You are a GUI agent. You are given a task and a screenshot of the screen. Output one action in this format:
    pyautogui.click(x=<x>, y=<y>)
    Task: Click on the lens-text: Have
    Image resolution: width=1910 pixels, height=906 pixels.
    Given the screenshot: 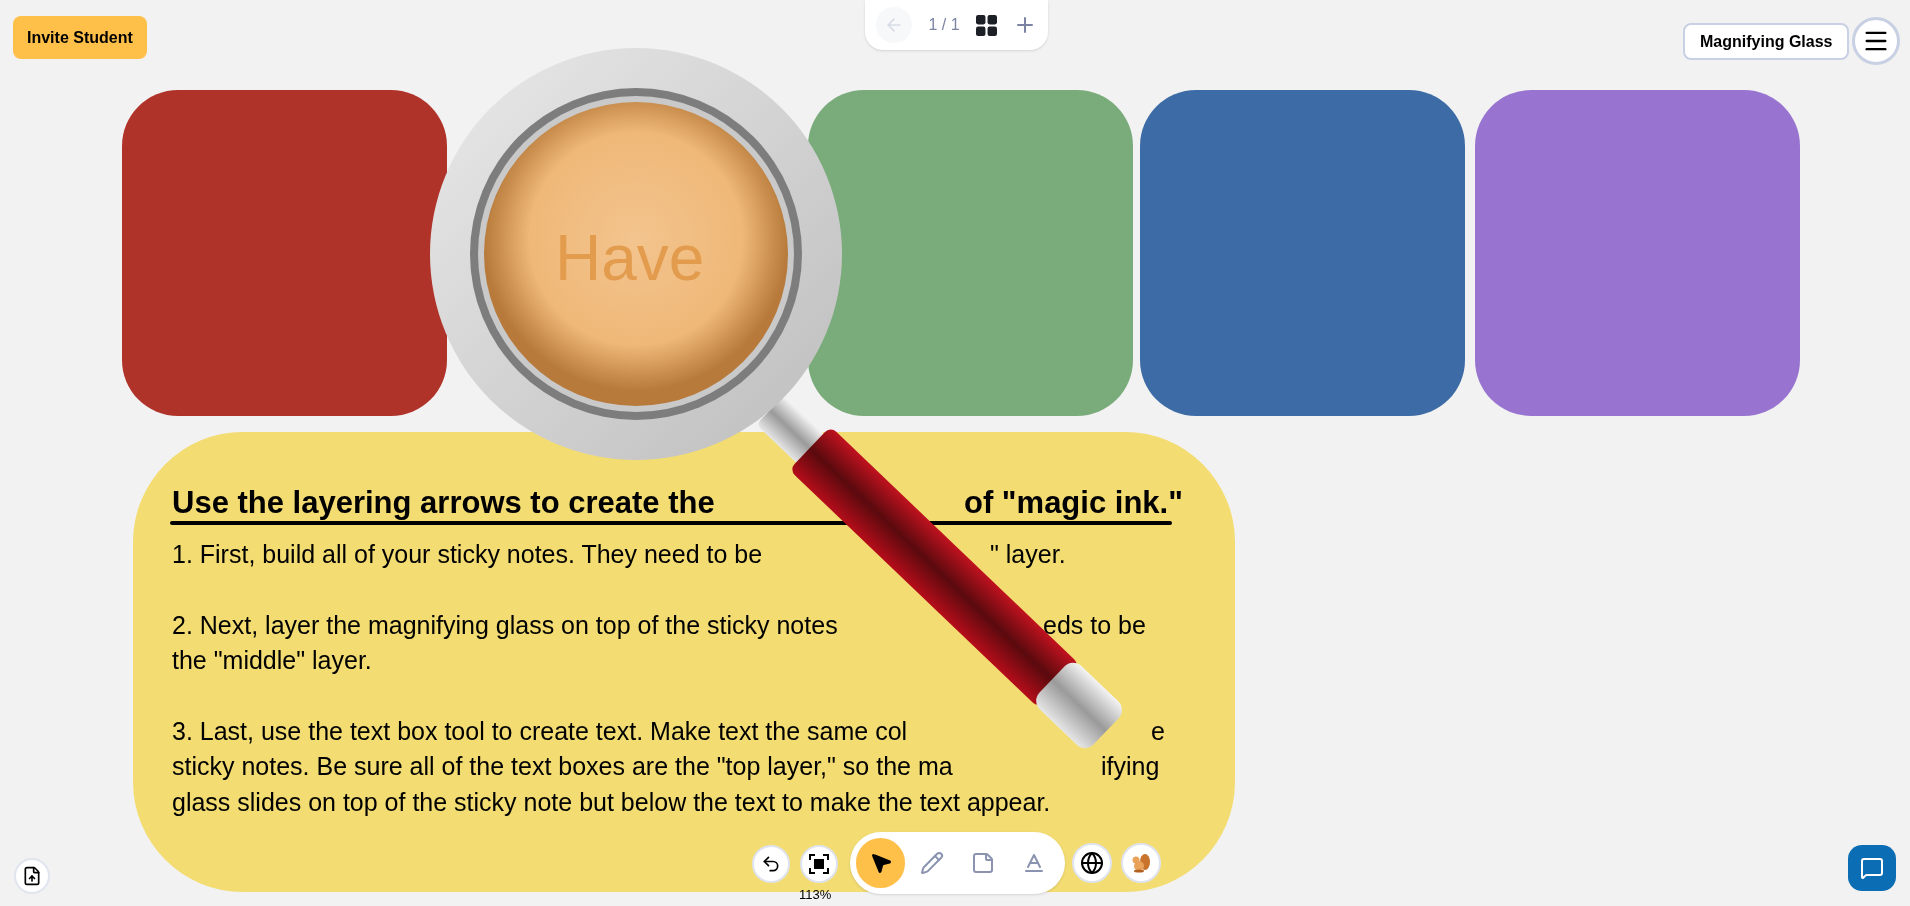 What is the action you would take?
    pyautogui.click(x=630, y=258)
    